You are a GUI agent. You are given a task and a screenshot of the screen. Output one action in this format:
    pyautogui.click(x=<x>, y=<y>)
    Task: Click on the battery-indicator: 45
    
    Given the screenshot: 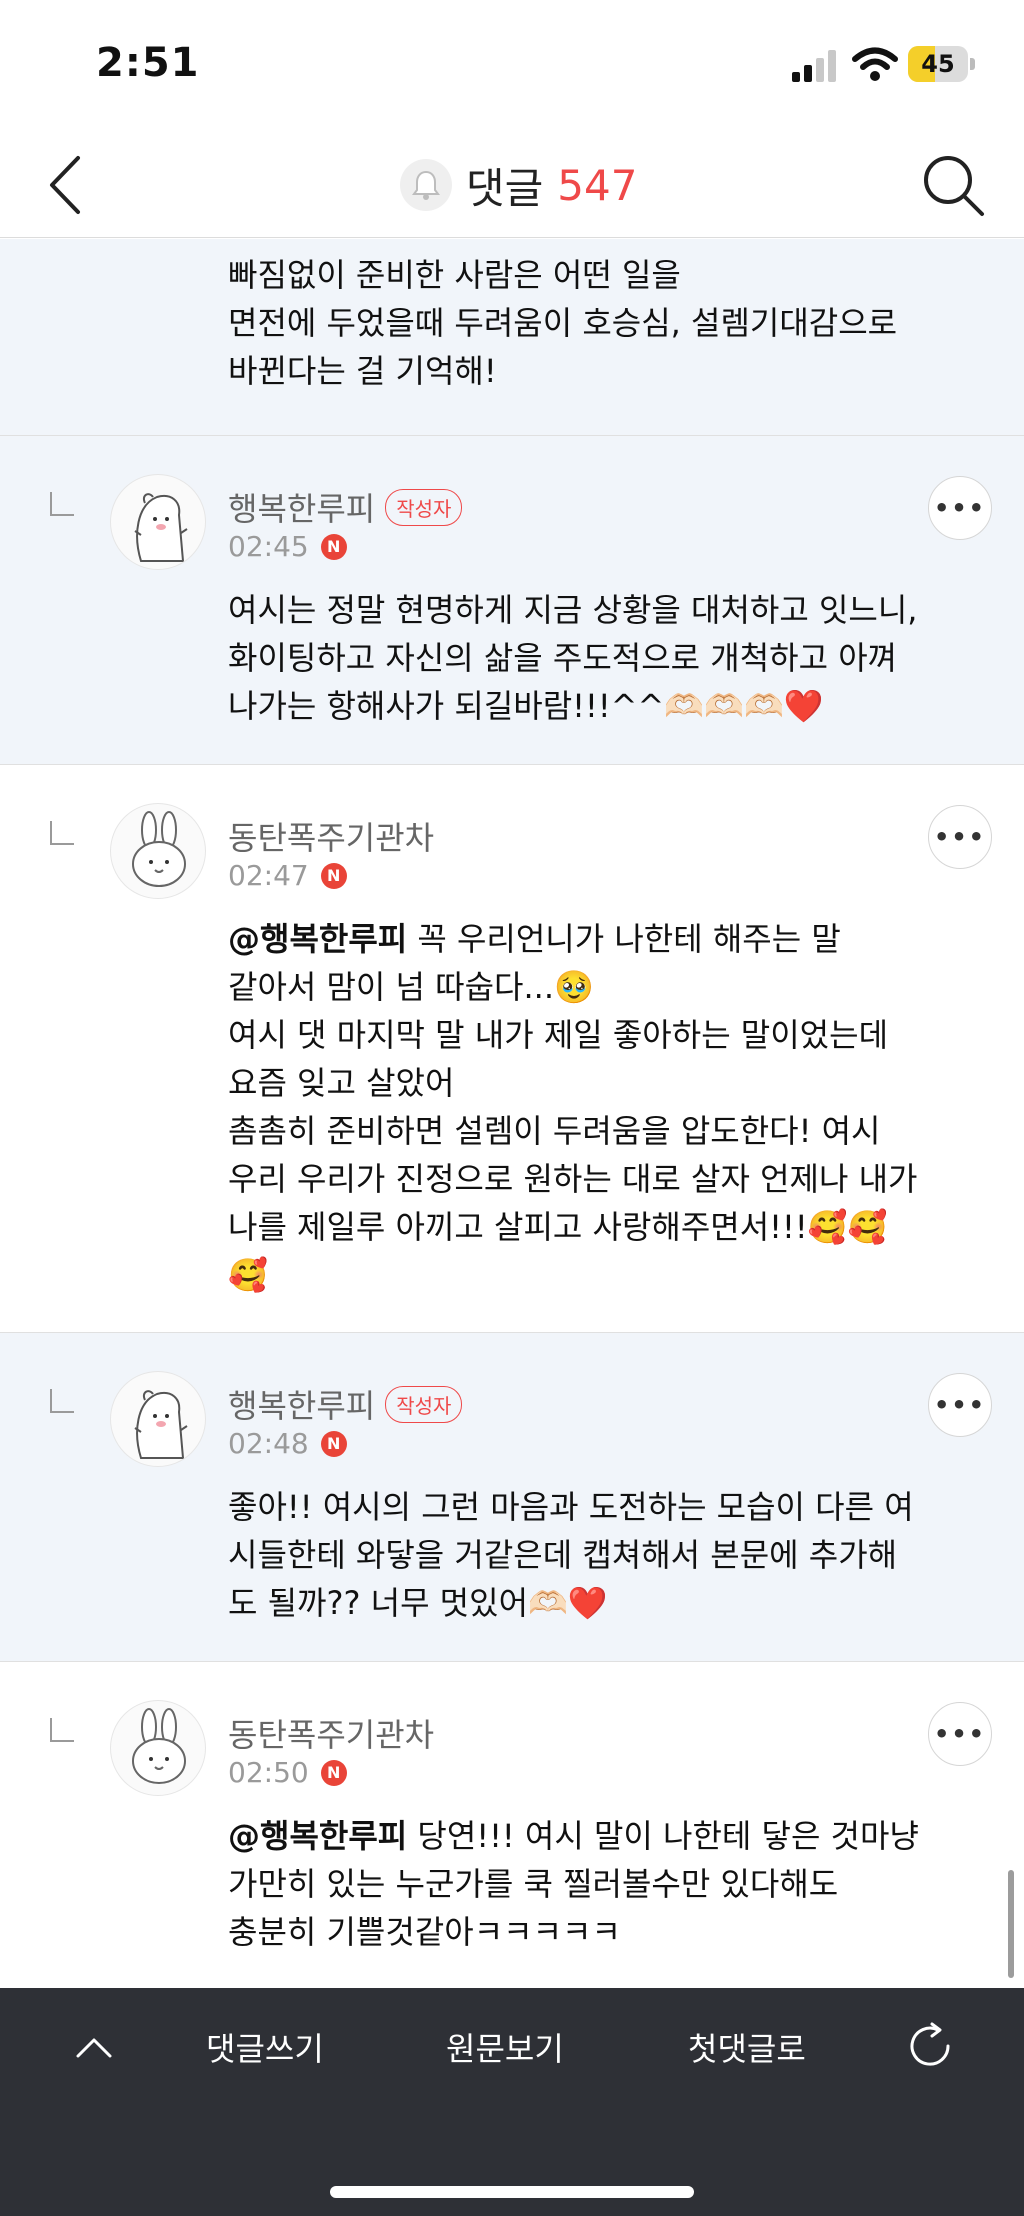 What is the action you would take?
    pyautogui.click(x=942, y=64)
    